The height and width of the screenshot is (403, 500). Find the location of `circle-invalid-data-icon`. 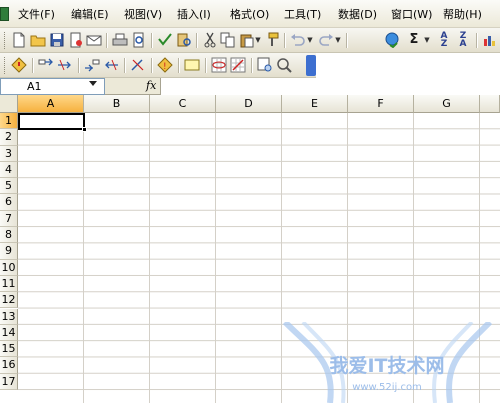

circle-invalid-data-icon is located at coordinates (219, 65).